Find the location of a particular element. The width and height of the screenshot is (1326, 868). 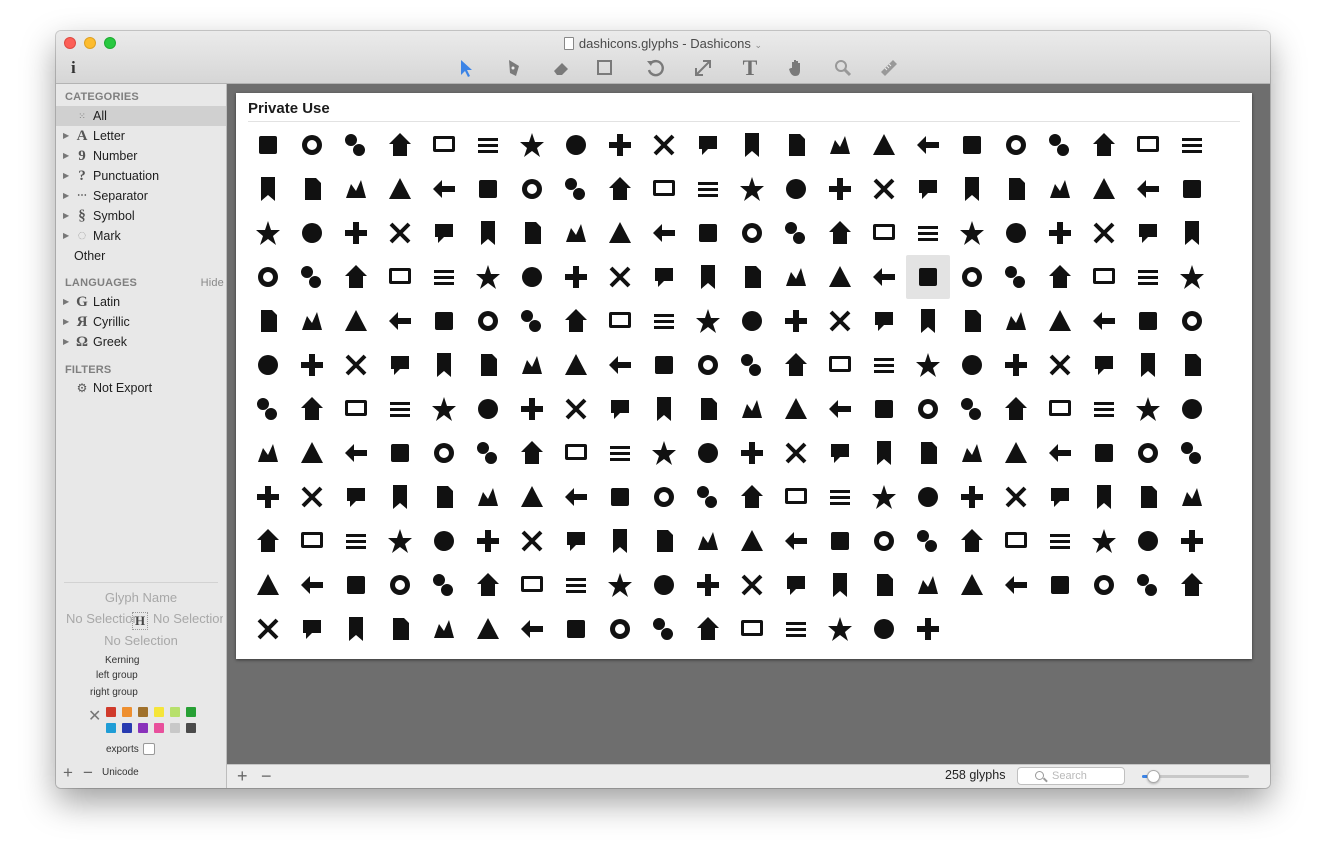

measure-tool is located at coordinates (889, 68).